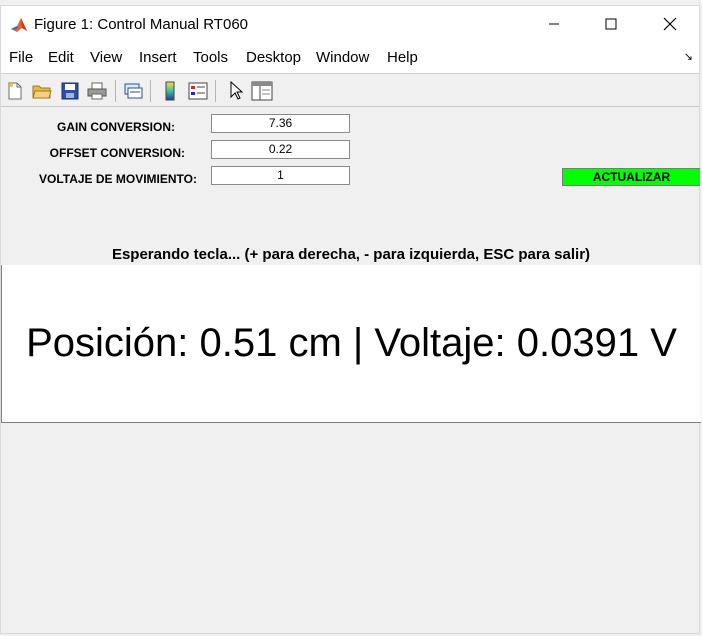 This screenshot has height=636, width=702. Describe the element at coordinates (19, 25) in the screenshot. I see `matlab-logo-icon` at that location.